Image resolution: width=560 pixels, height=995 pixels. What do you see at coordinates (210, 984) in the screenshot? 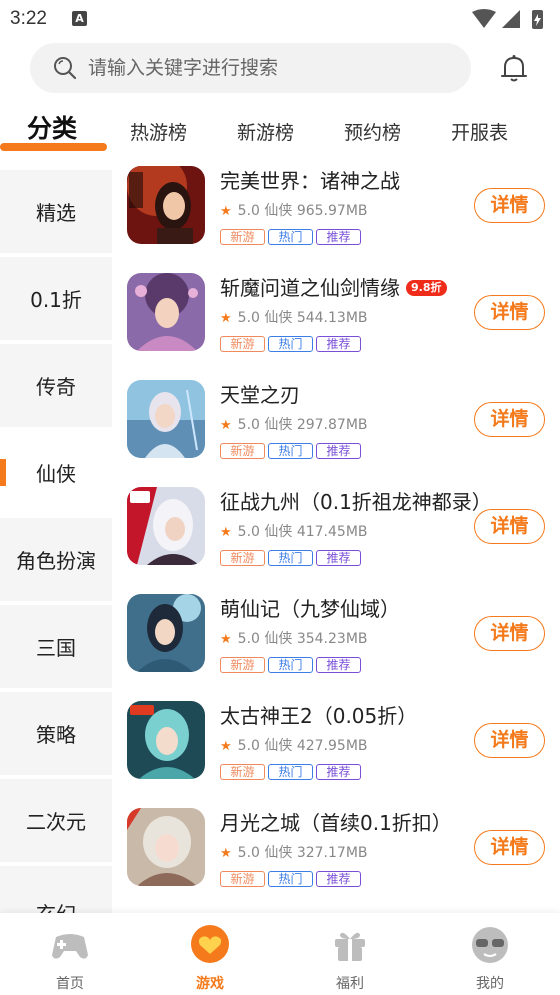
I see `nav-label: 游戏` at bounding box center [210, 984].